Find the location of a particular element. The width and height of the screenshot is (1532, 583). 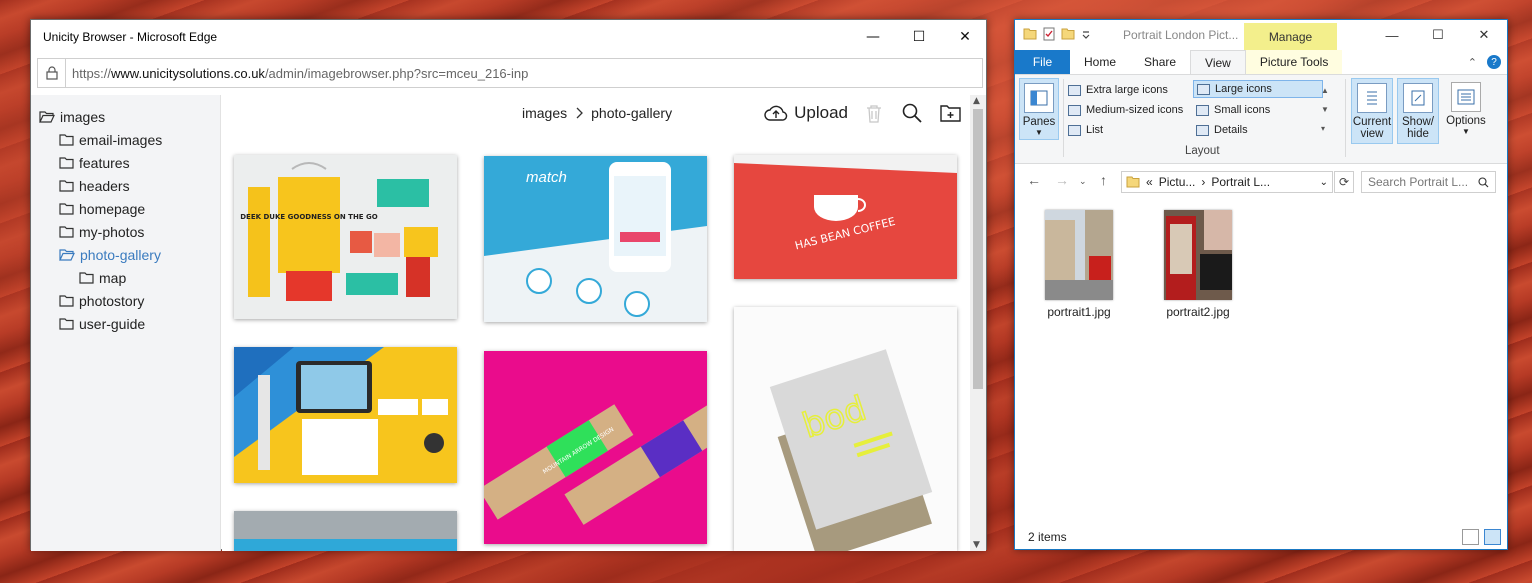

thumbnail-deek-duke: DEEK DUKE GOODNESS ON THE GO is located at coordinates (345, 237).